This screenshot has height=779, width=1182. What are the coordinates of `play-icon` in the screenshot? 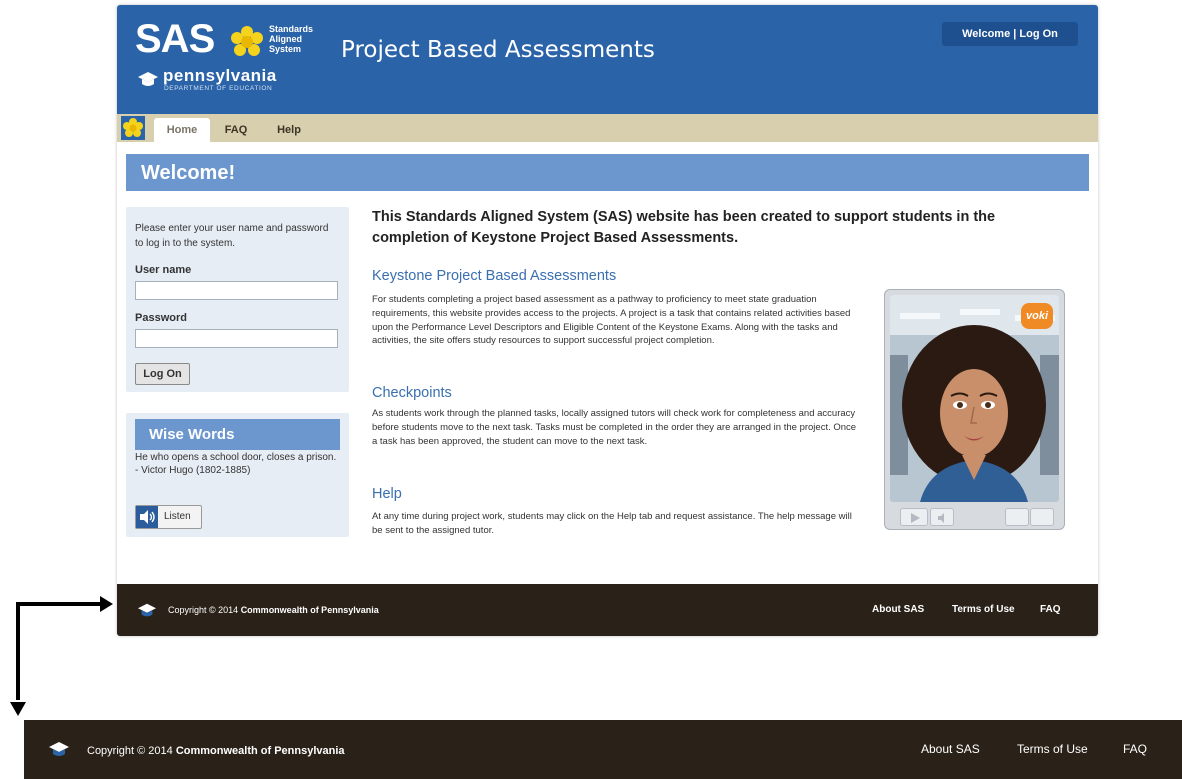 It's located at (915, 518).